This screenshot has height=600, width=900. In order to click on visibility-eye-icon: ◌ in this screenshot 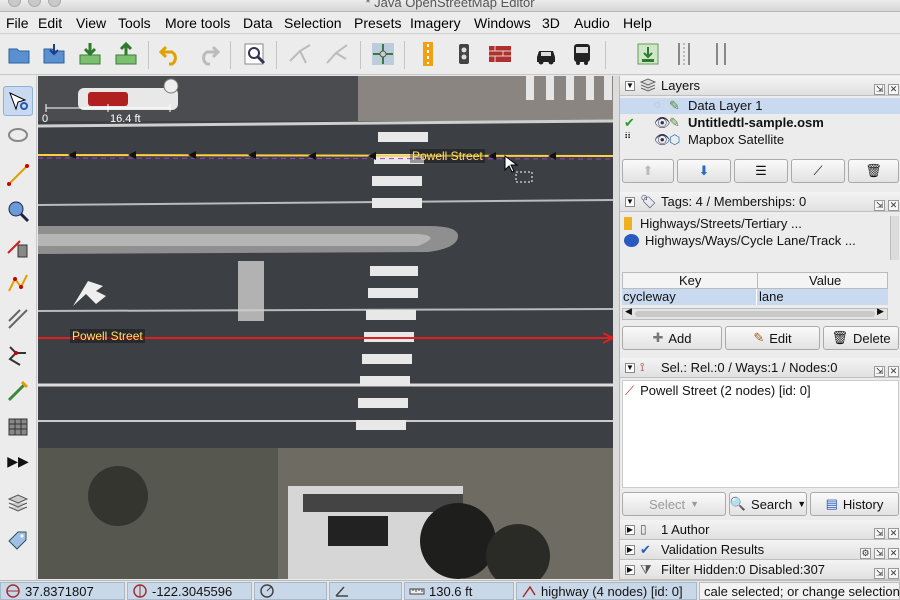, I will do `click(657, 105)`.